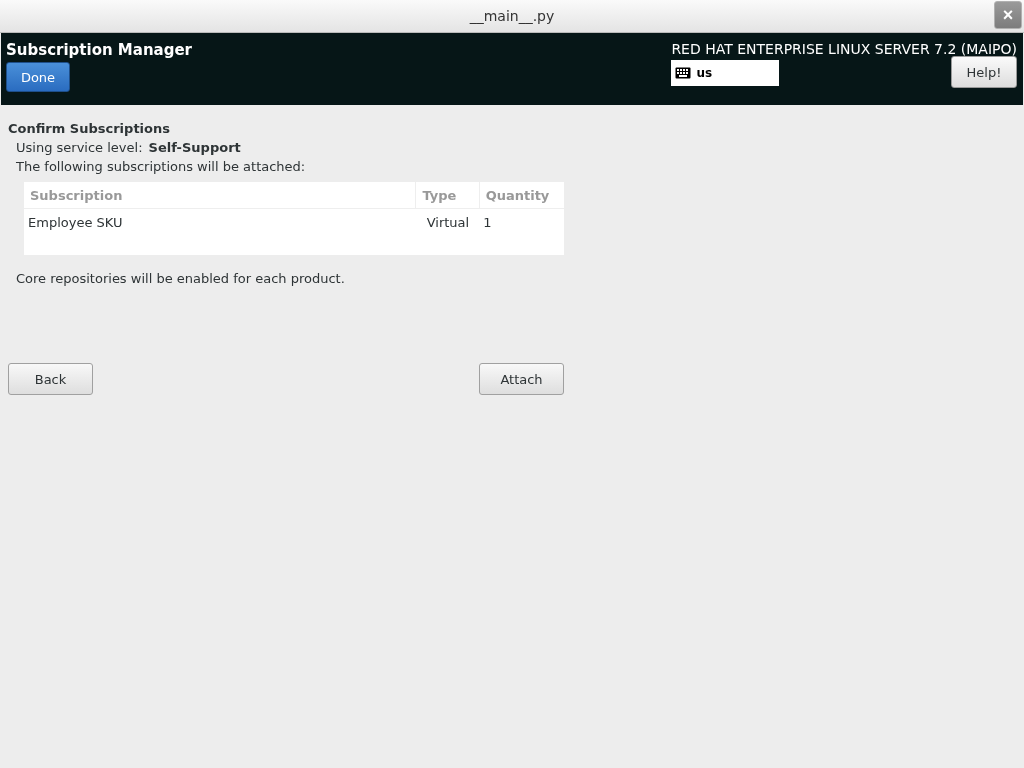  I want to click on table-cell: 1, so click(521, 231).